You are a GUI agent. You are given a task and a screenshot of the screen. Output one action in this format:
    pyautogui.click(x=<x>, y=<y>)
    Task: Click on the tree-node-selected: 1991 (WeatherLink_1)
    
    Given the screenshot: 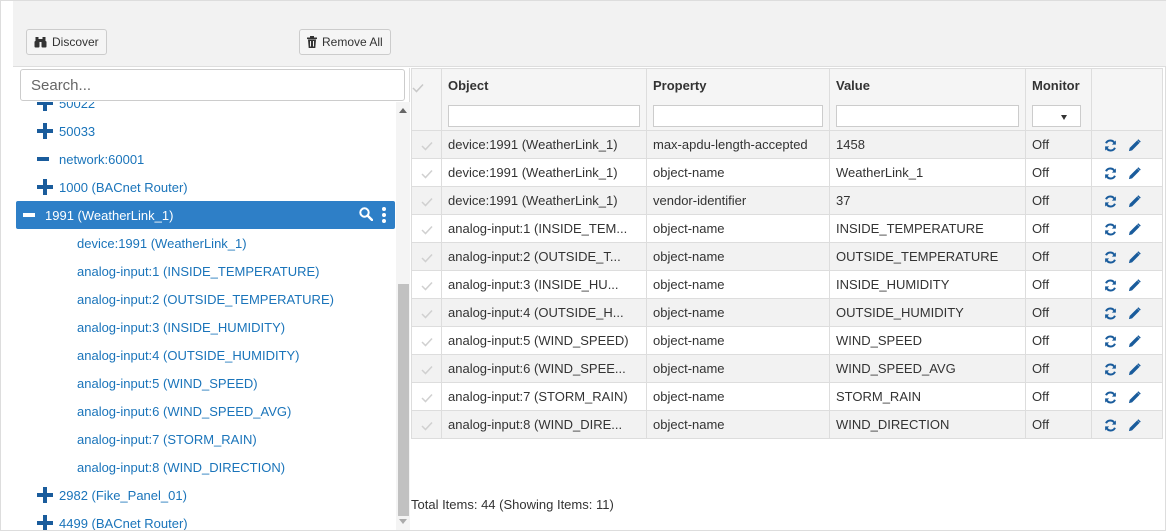 What is the action you would take?
    pyautogui.click(x=205, y=215)
    